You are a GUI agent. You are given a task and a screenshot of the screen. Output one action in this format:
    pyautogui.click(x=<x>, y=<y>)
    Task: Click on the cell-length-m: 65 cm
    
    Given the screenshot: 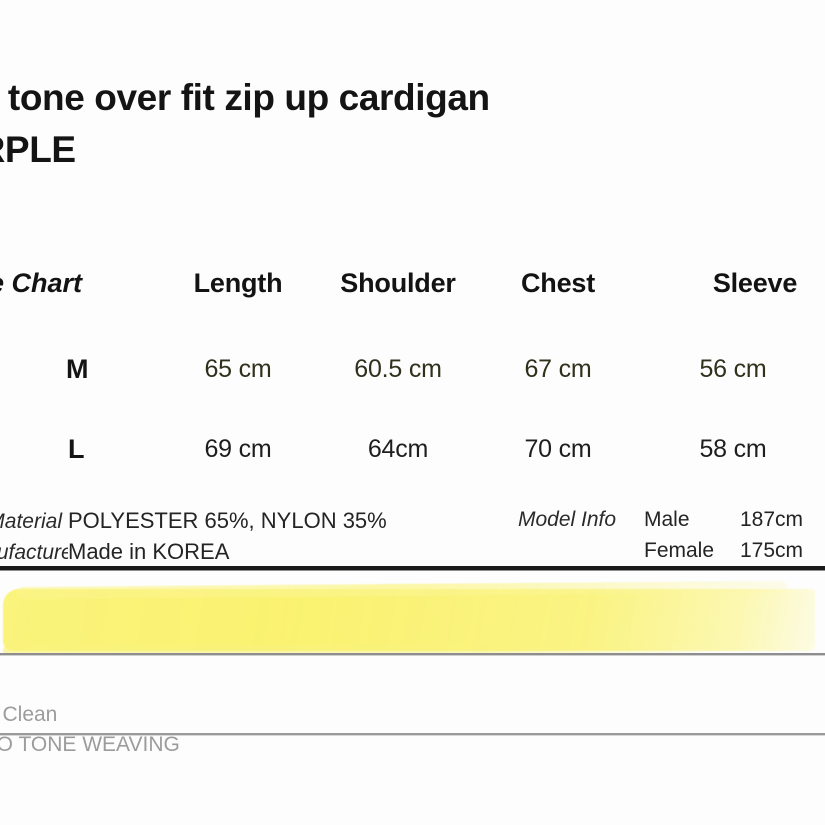 What is the action you would take?
    pyautogui.click(x=238, y=368)
    